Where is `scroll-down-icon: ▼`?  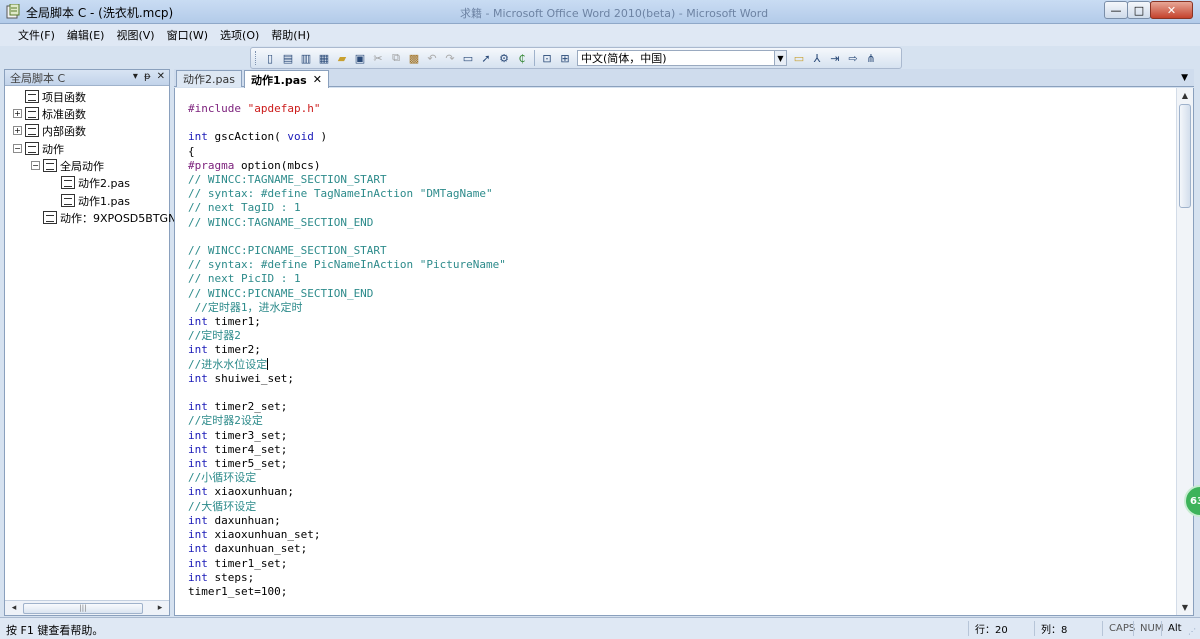
scroll-down-icon: ▼ is located at coordinates (1185, 608).